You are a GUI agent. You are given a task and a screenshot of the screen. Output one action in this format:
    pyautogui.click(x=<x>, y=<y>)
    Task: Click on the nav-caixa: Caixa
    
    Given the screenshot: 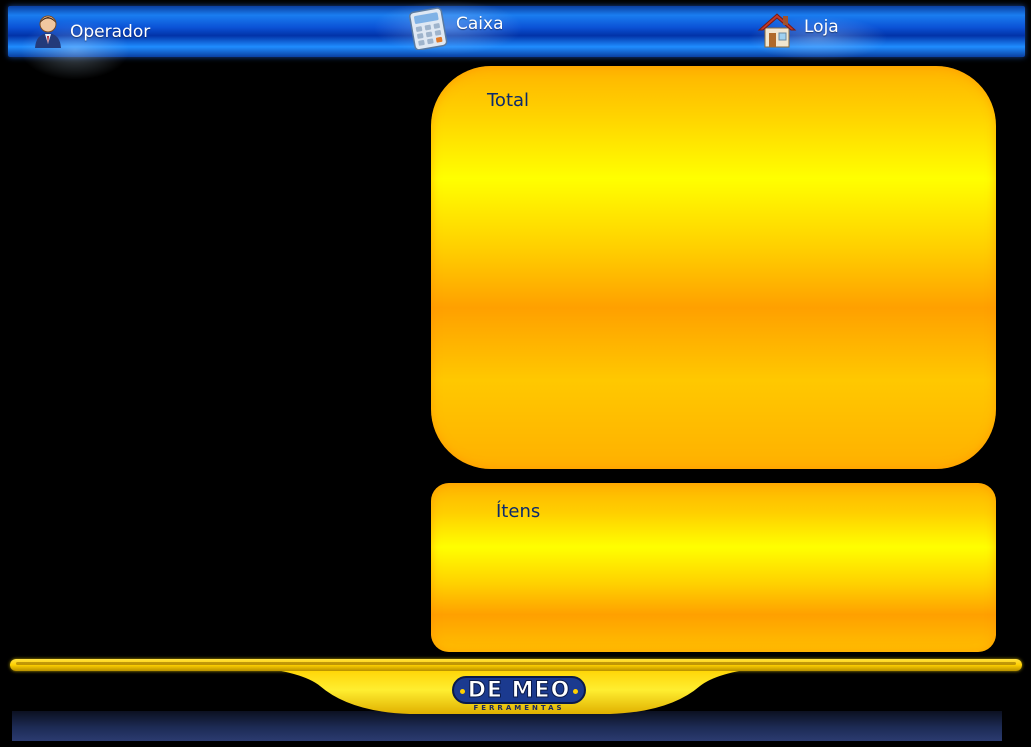 What is the action you would take?
    pyautogui.click(x=455, y=28)
    